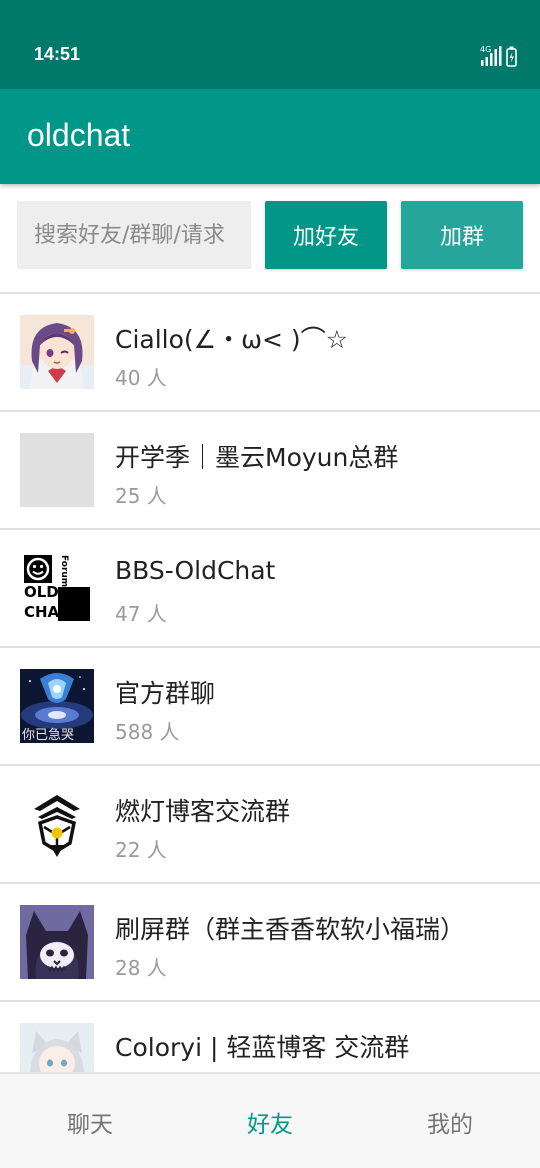 This screenshot has width=540, height=1168. What do you see at coordinates (57, 352) in the screenshot?
I see `anime-girl-avatar` at bounding box center [57, 352].